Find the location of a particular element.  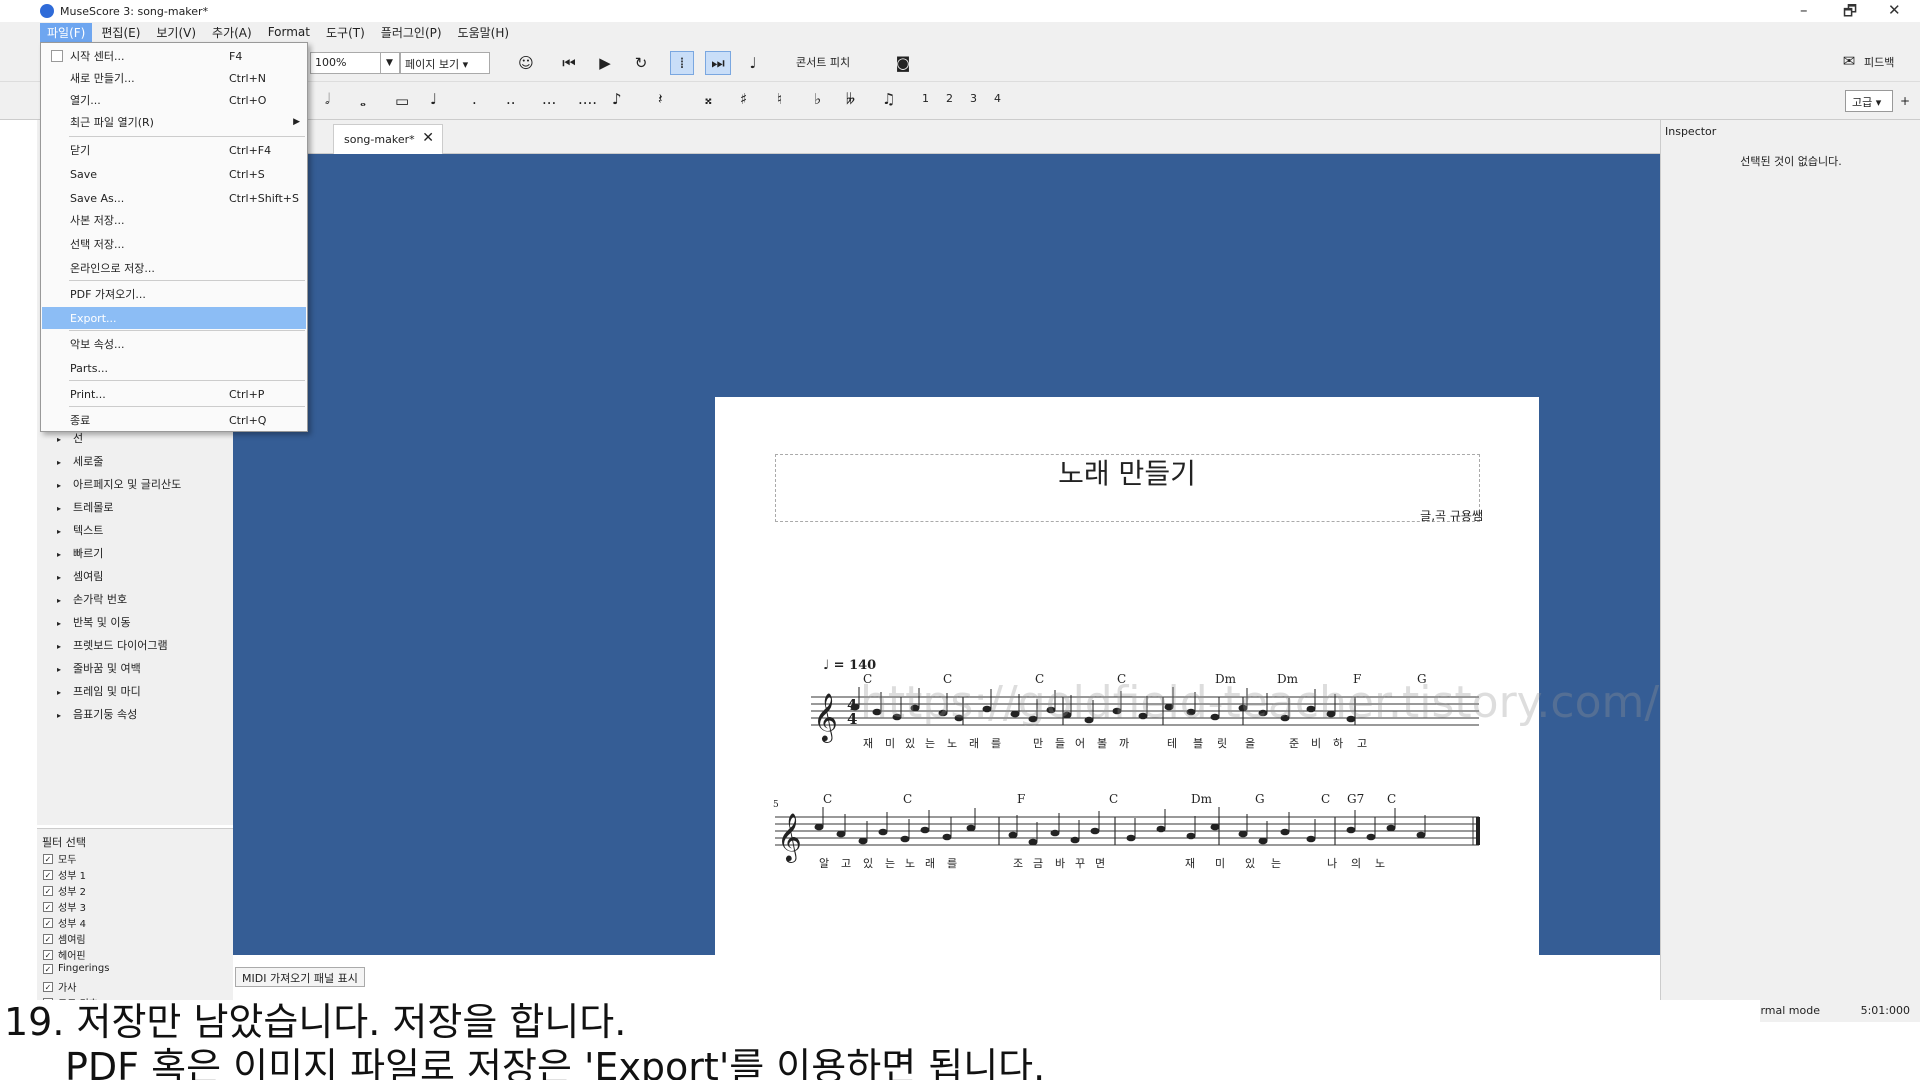

longa-icon: ♩ is located at coordinates (433, 99).